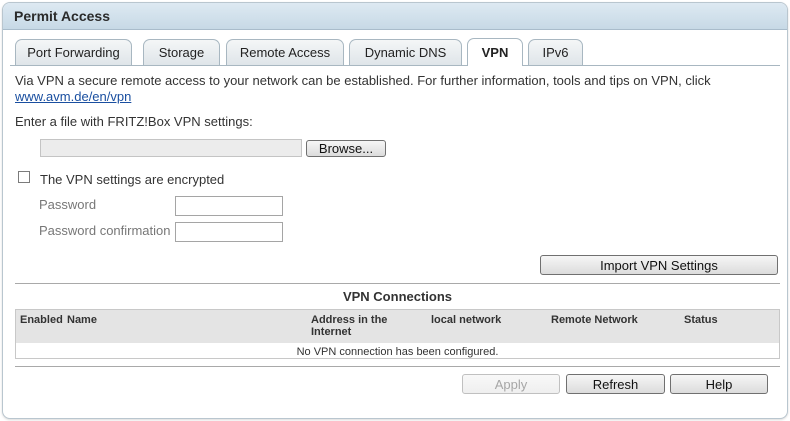  Describe the element at coordinates (229, 232) in the screenshot. I see `password-confirmation-input` at that location.